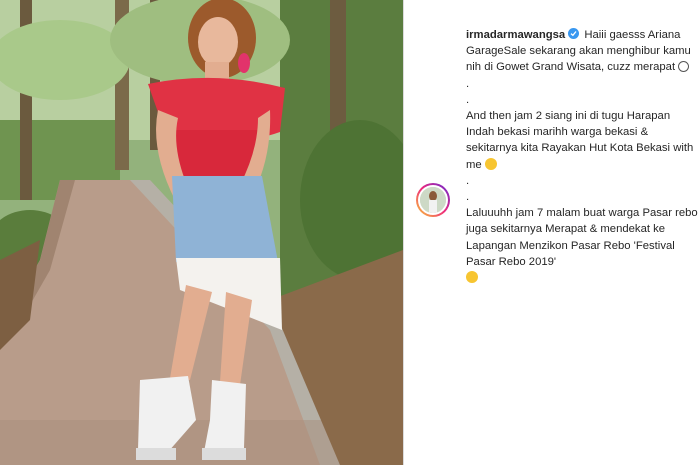 Image resolution: width=700 pixels, height=465 pixels. I want to click on avatar-image, so click(433, 200).